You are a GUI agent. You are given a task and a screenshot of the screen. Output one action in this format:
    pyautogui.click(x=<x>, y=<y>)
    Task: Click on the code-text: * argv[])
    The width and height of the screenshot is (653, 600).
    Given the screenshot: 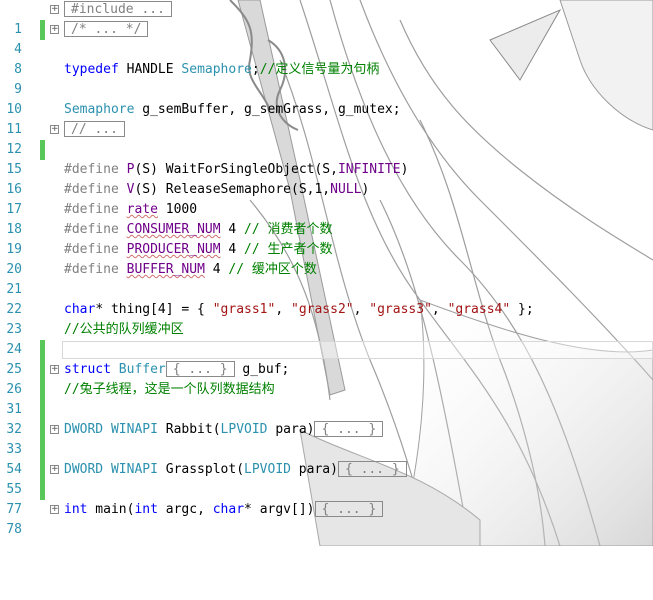 What is the action you would take?
    pyautogui.click(x=279, y=509)
    